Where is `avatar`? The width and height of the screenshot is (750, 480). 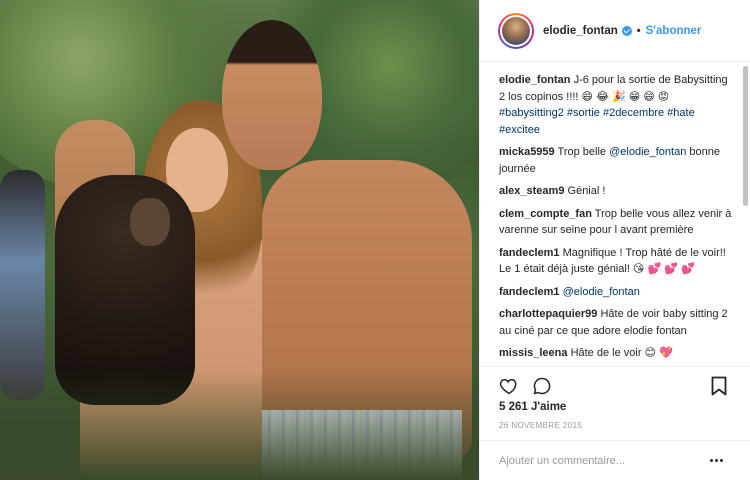
avatar is located at coordinates (516, 30).